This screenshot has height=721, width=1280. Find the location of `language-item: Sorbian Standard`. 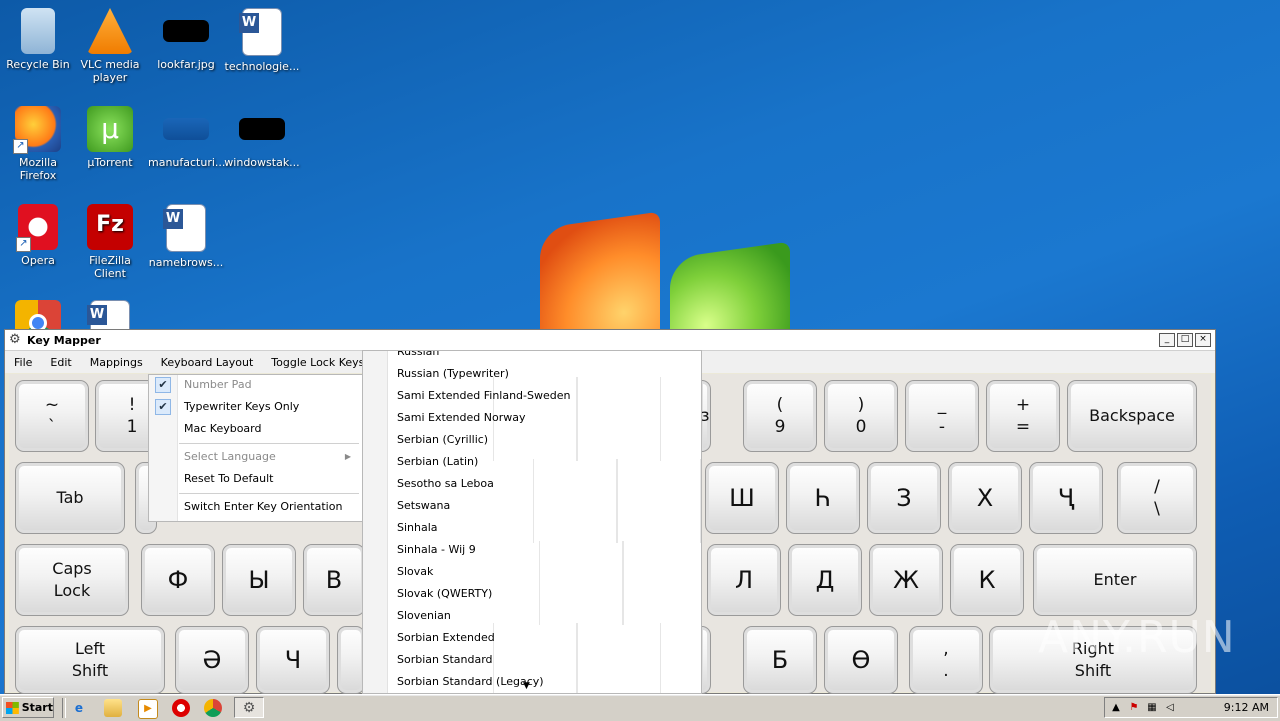

language-item: Sorbian Standard is located at coordinates (445, 660).